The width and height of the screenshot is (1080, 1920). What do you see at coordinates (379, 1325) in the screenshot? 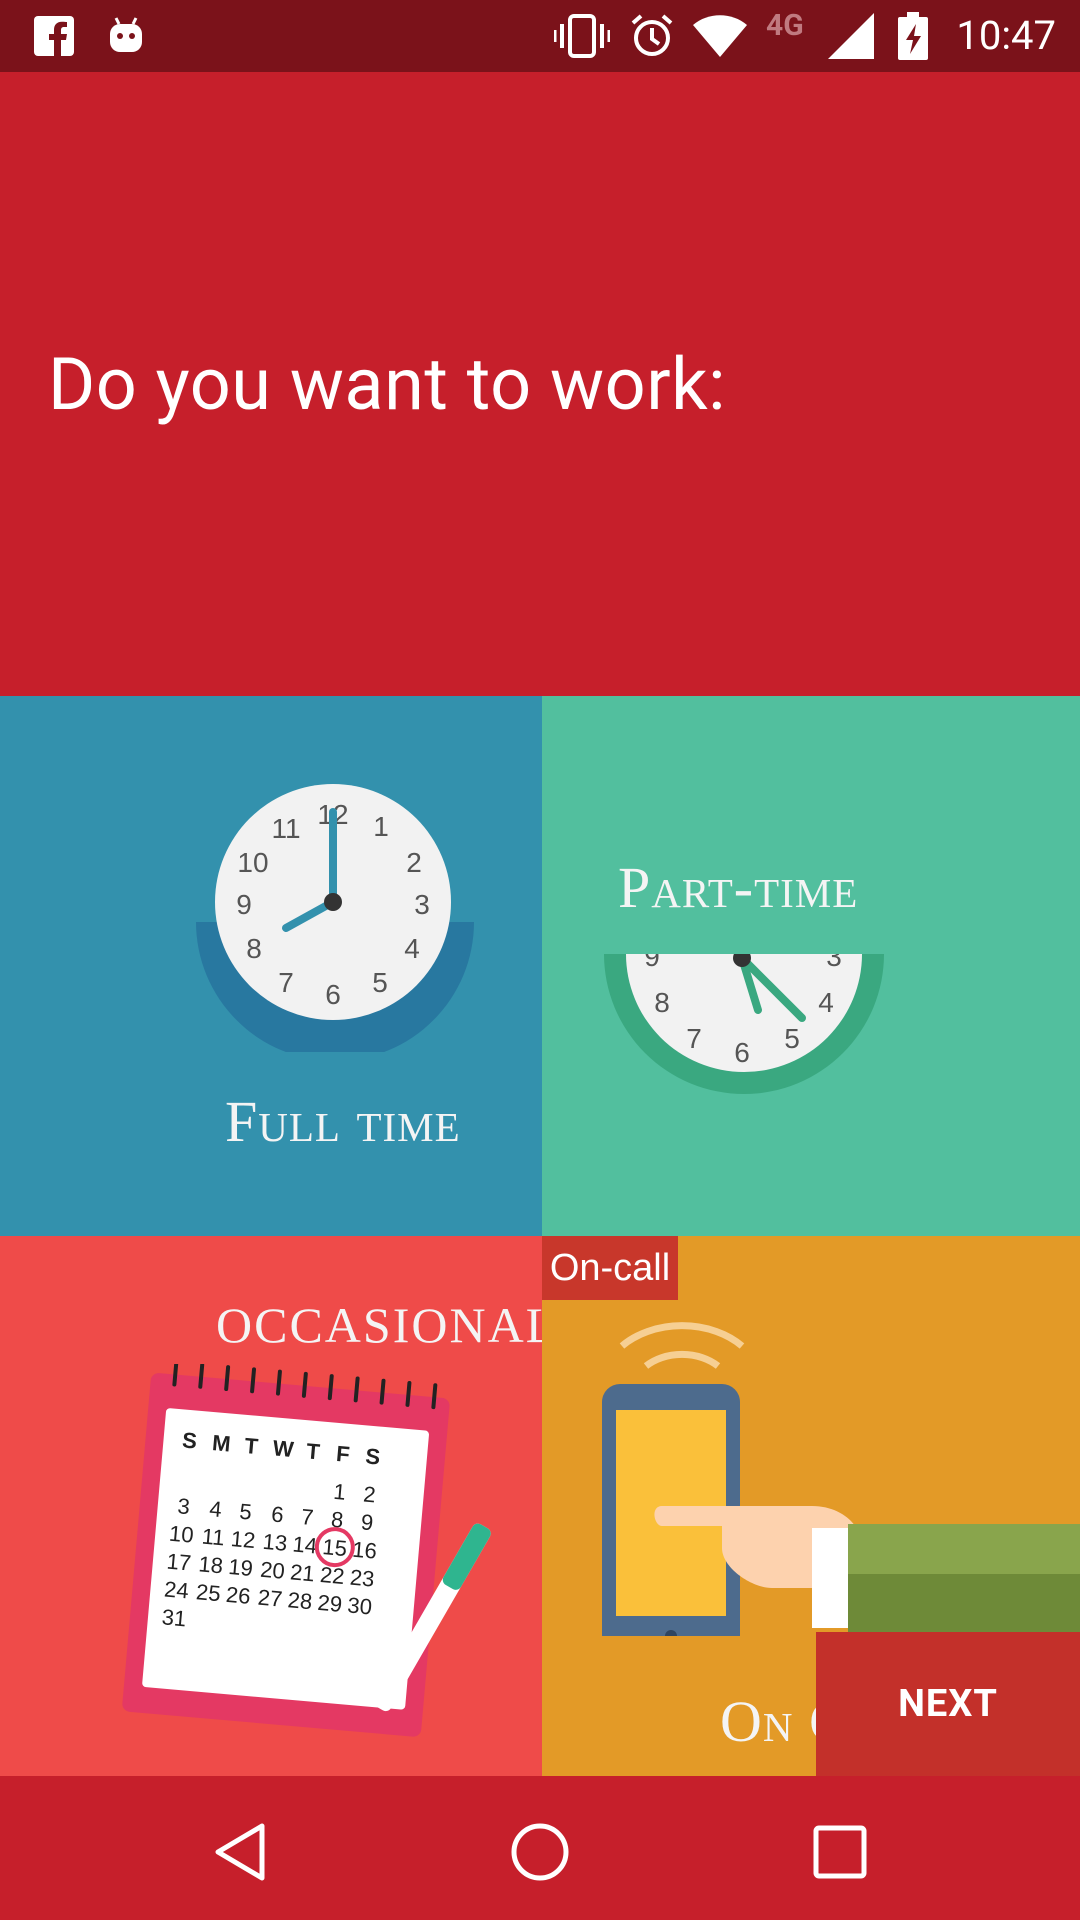
I see `occasional-label: OCCASIONAL` at bounding box center [379, 1325].